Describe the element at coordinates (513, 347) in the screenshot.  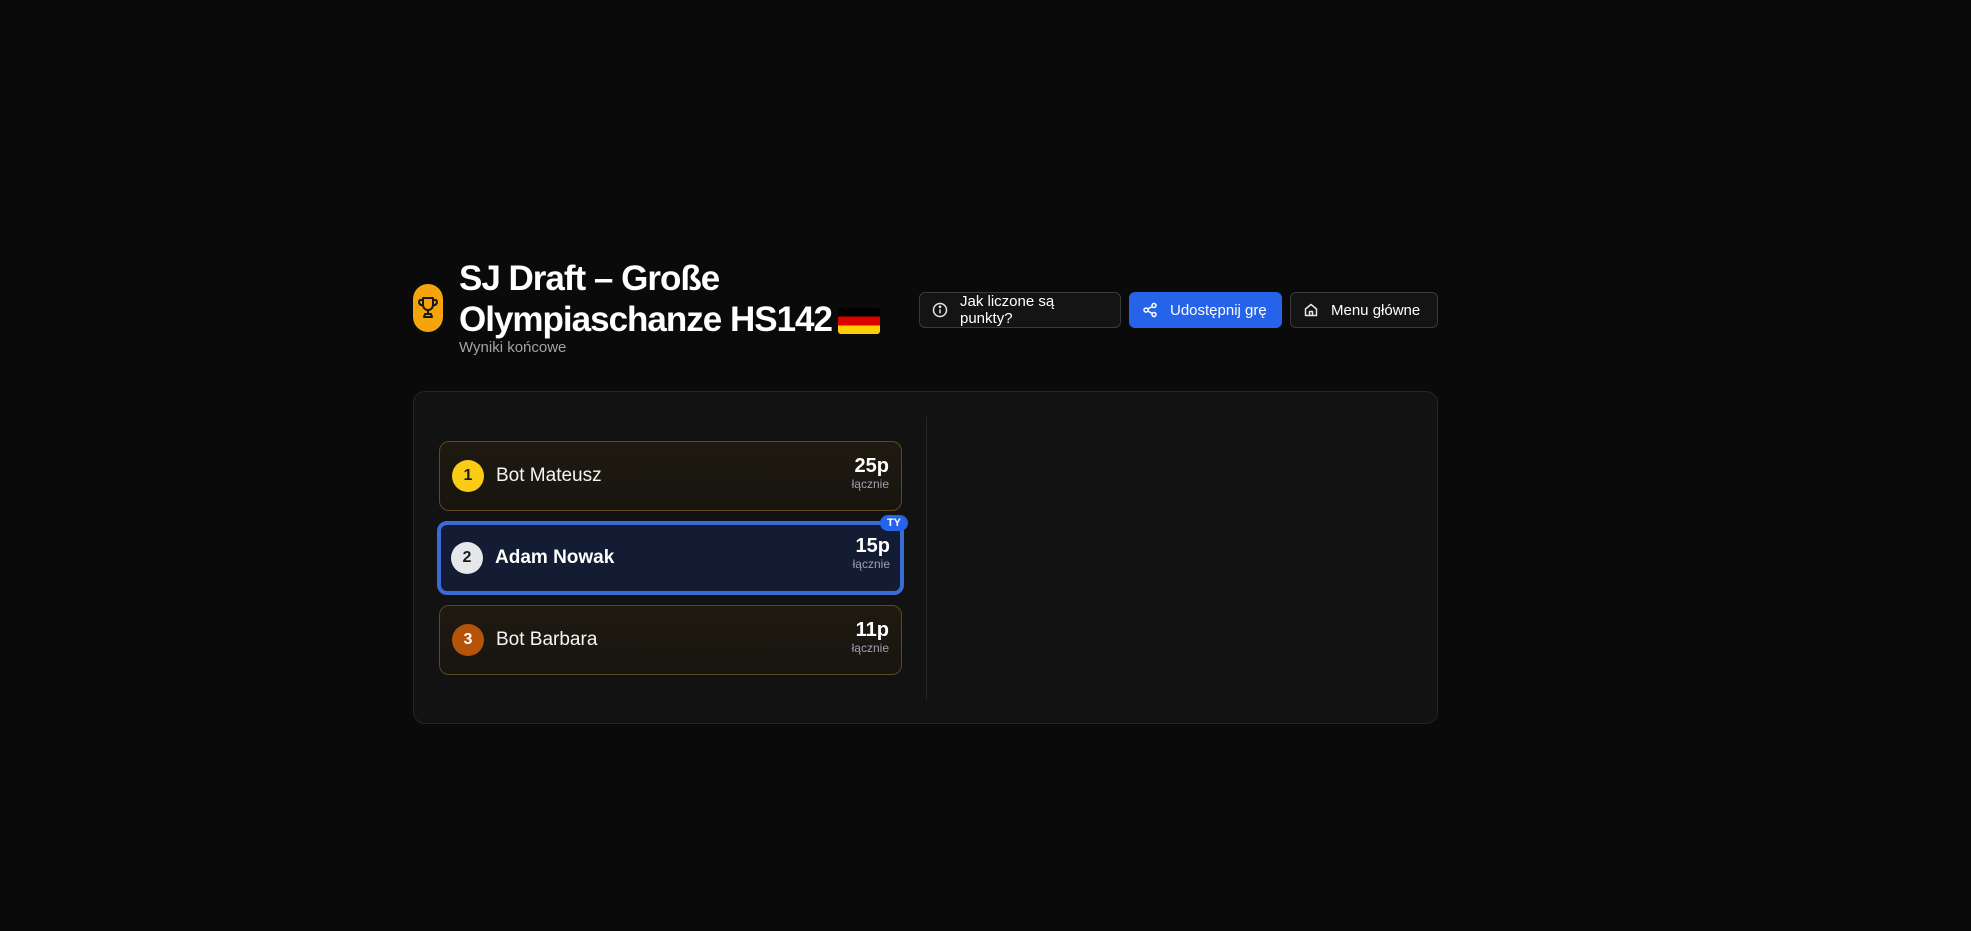
I see `page-subtitle: Wyniki końcowe` at that location.